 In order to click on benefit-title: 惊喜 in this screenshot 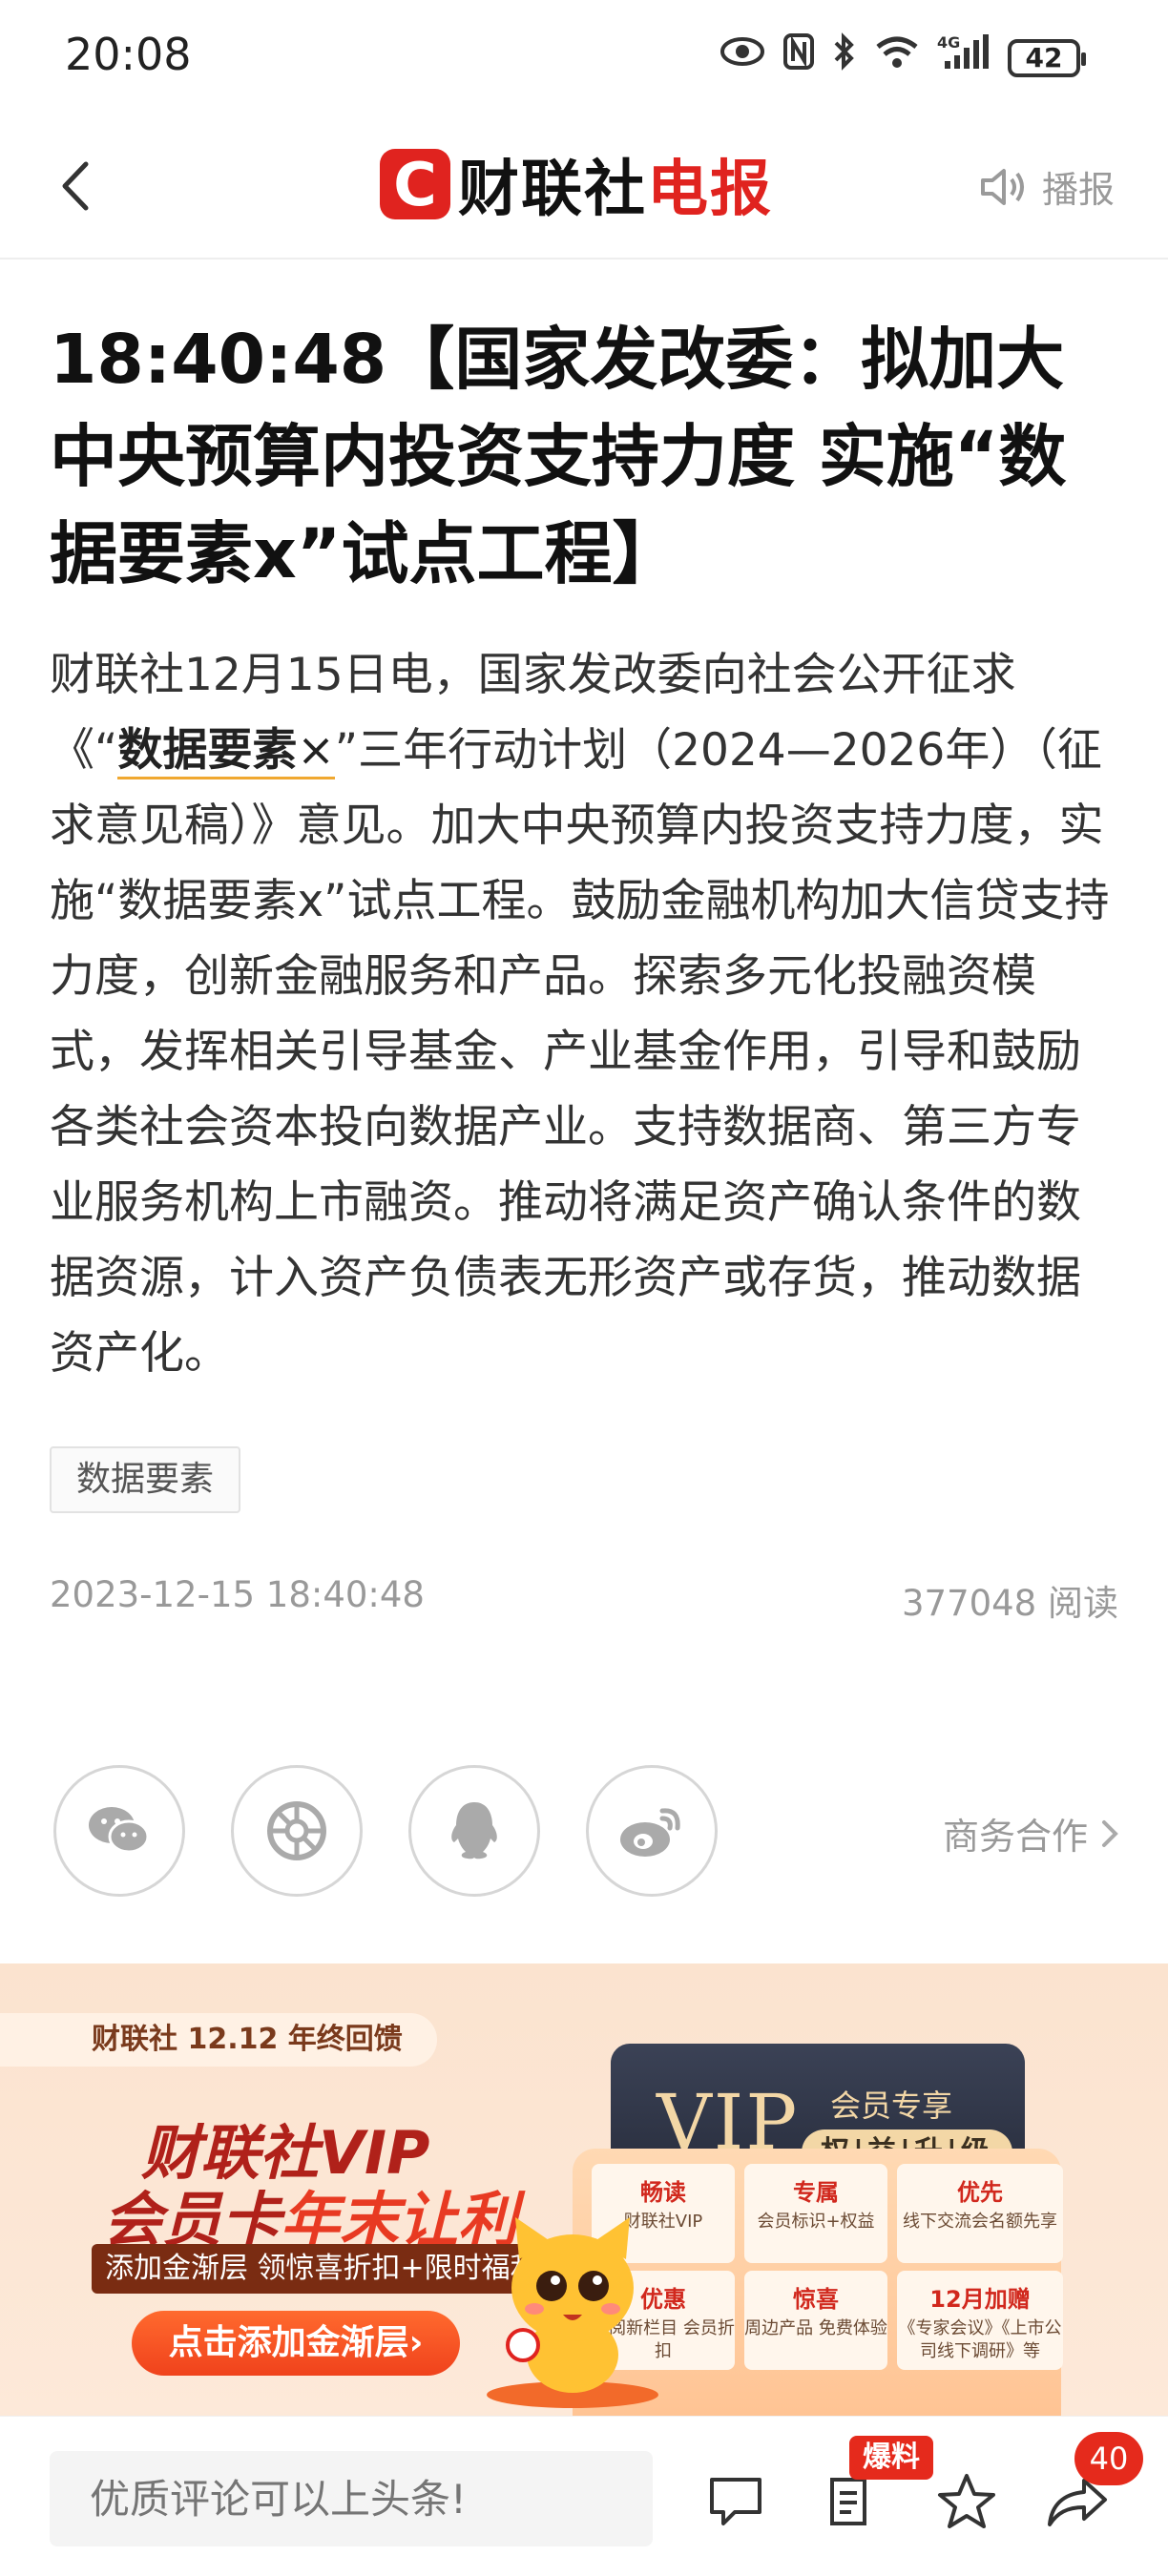, I will do `click(816, 2299)`.